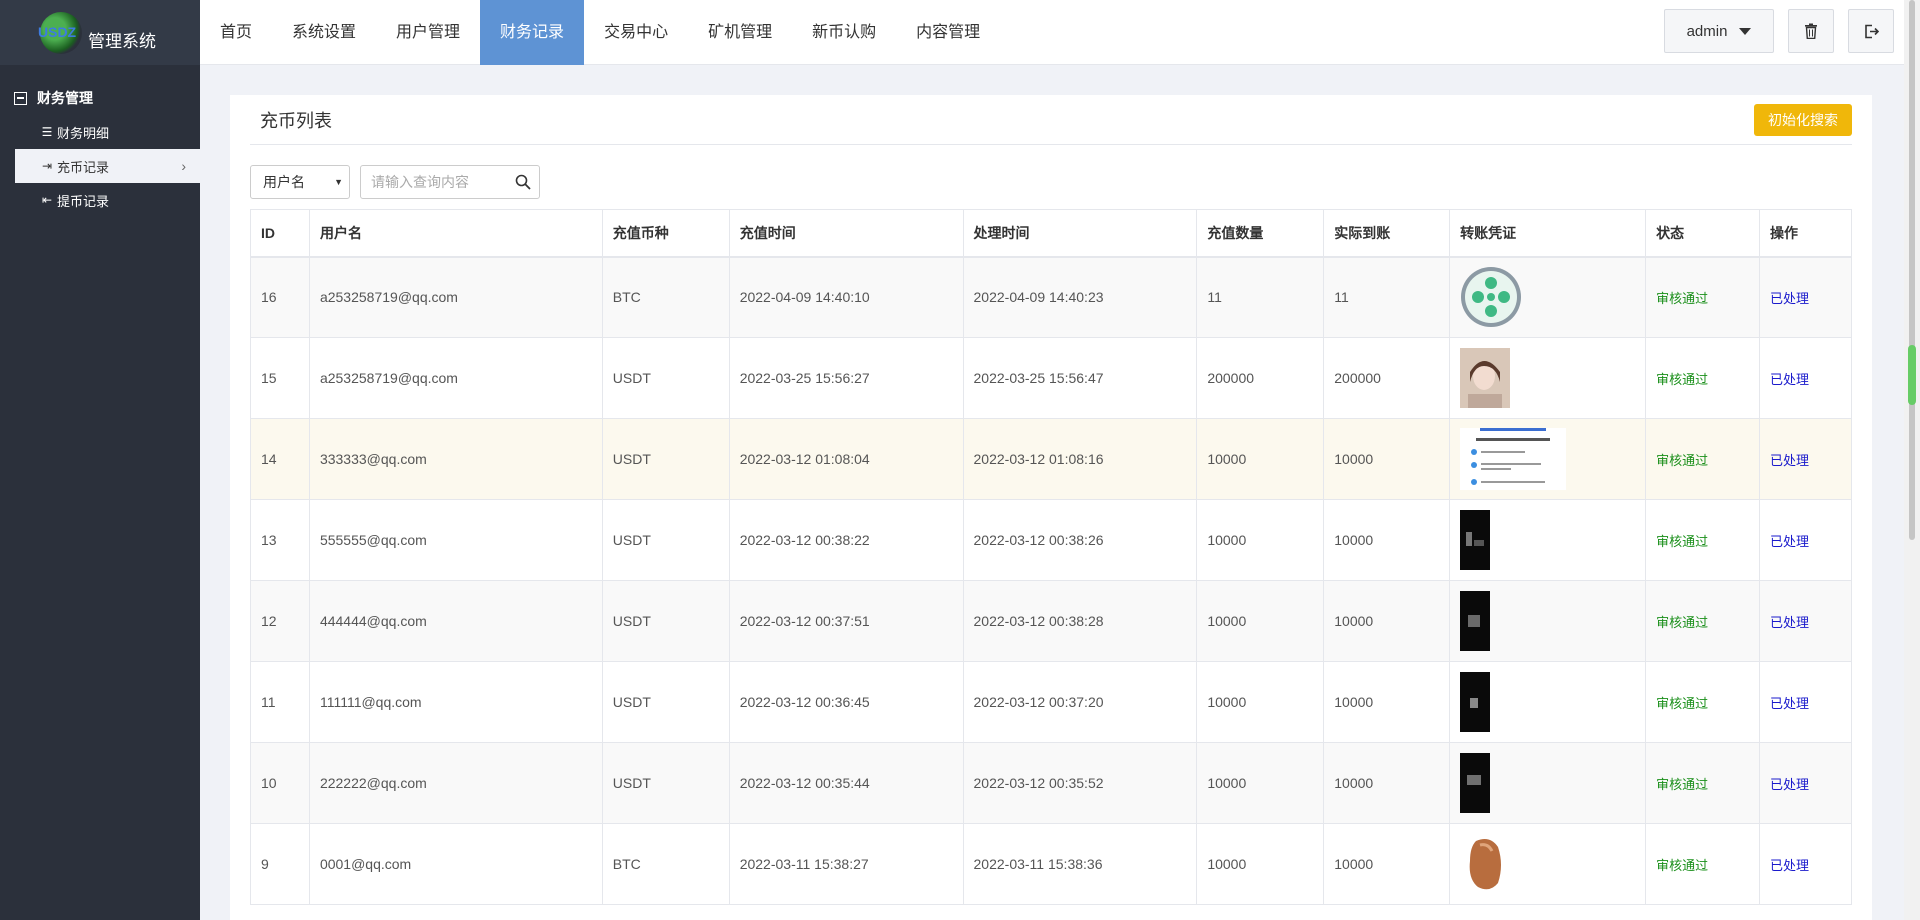  I want to click on collapse-icon, so click(20, 98).